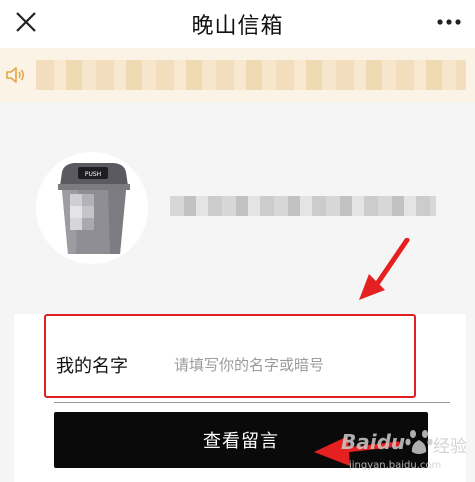  Describe the element at coordinates (93, 174) in the screenshot. I see `bin-lid-label: PUSH` at that location.